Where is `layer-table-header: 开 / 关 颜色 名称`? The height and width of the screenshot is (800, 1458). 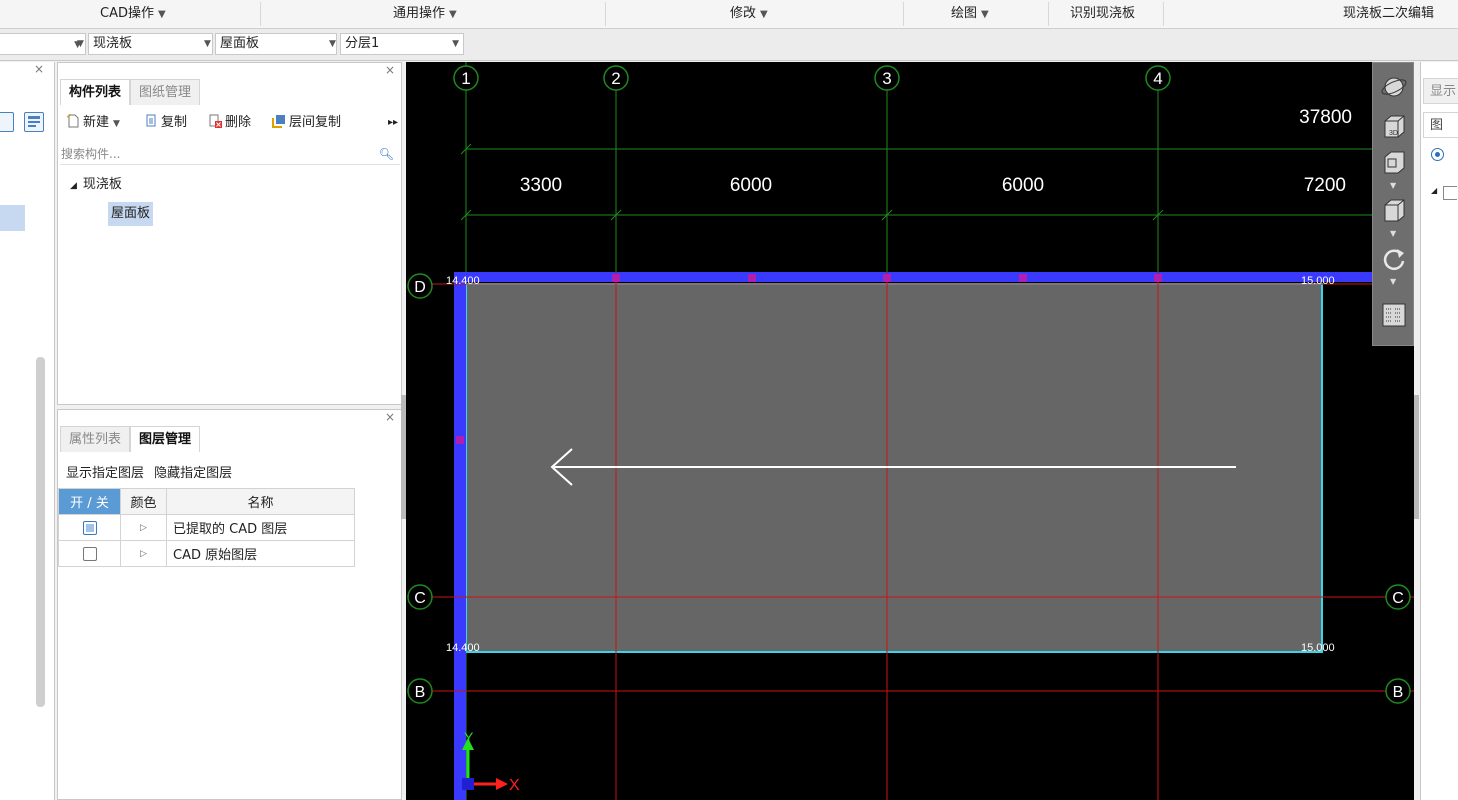 layer-table-header: 开 / 关 颜色 名称 is located at coordinates (206, 501).